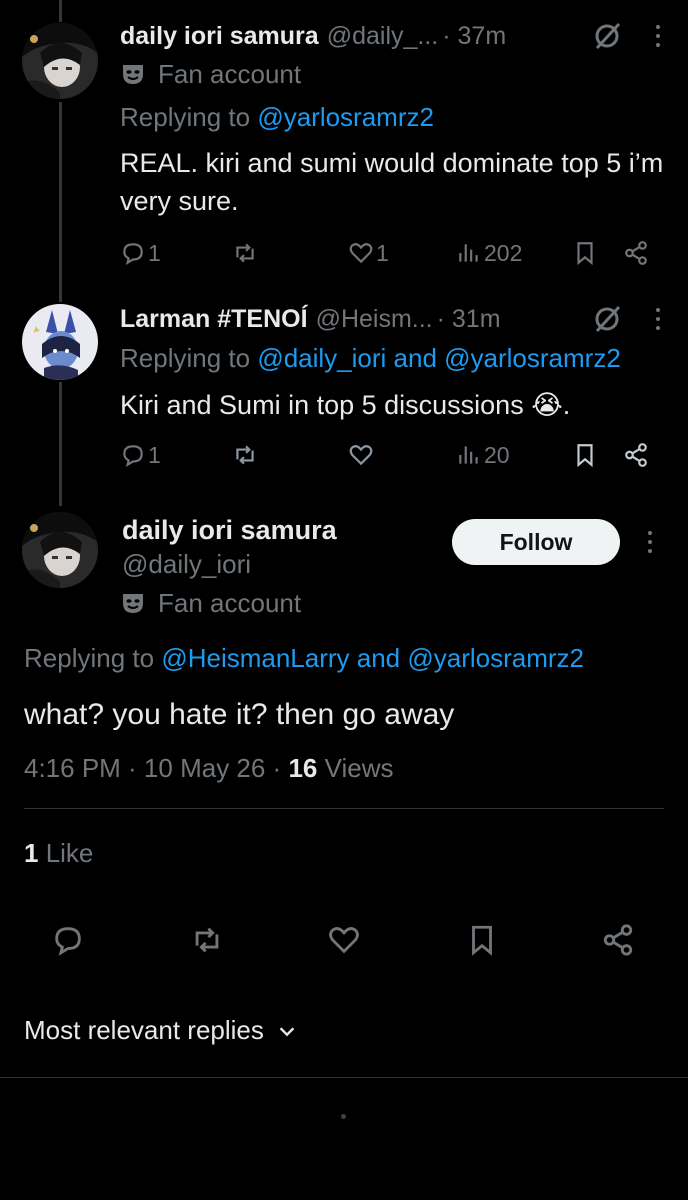 The width and height of the screenshot is (688, 1200). What do you see at coordinates (469, 319) in the screenshot?
I see `timestamp: · 31m` at bounding box center [469, 319].